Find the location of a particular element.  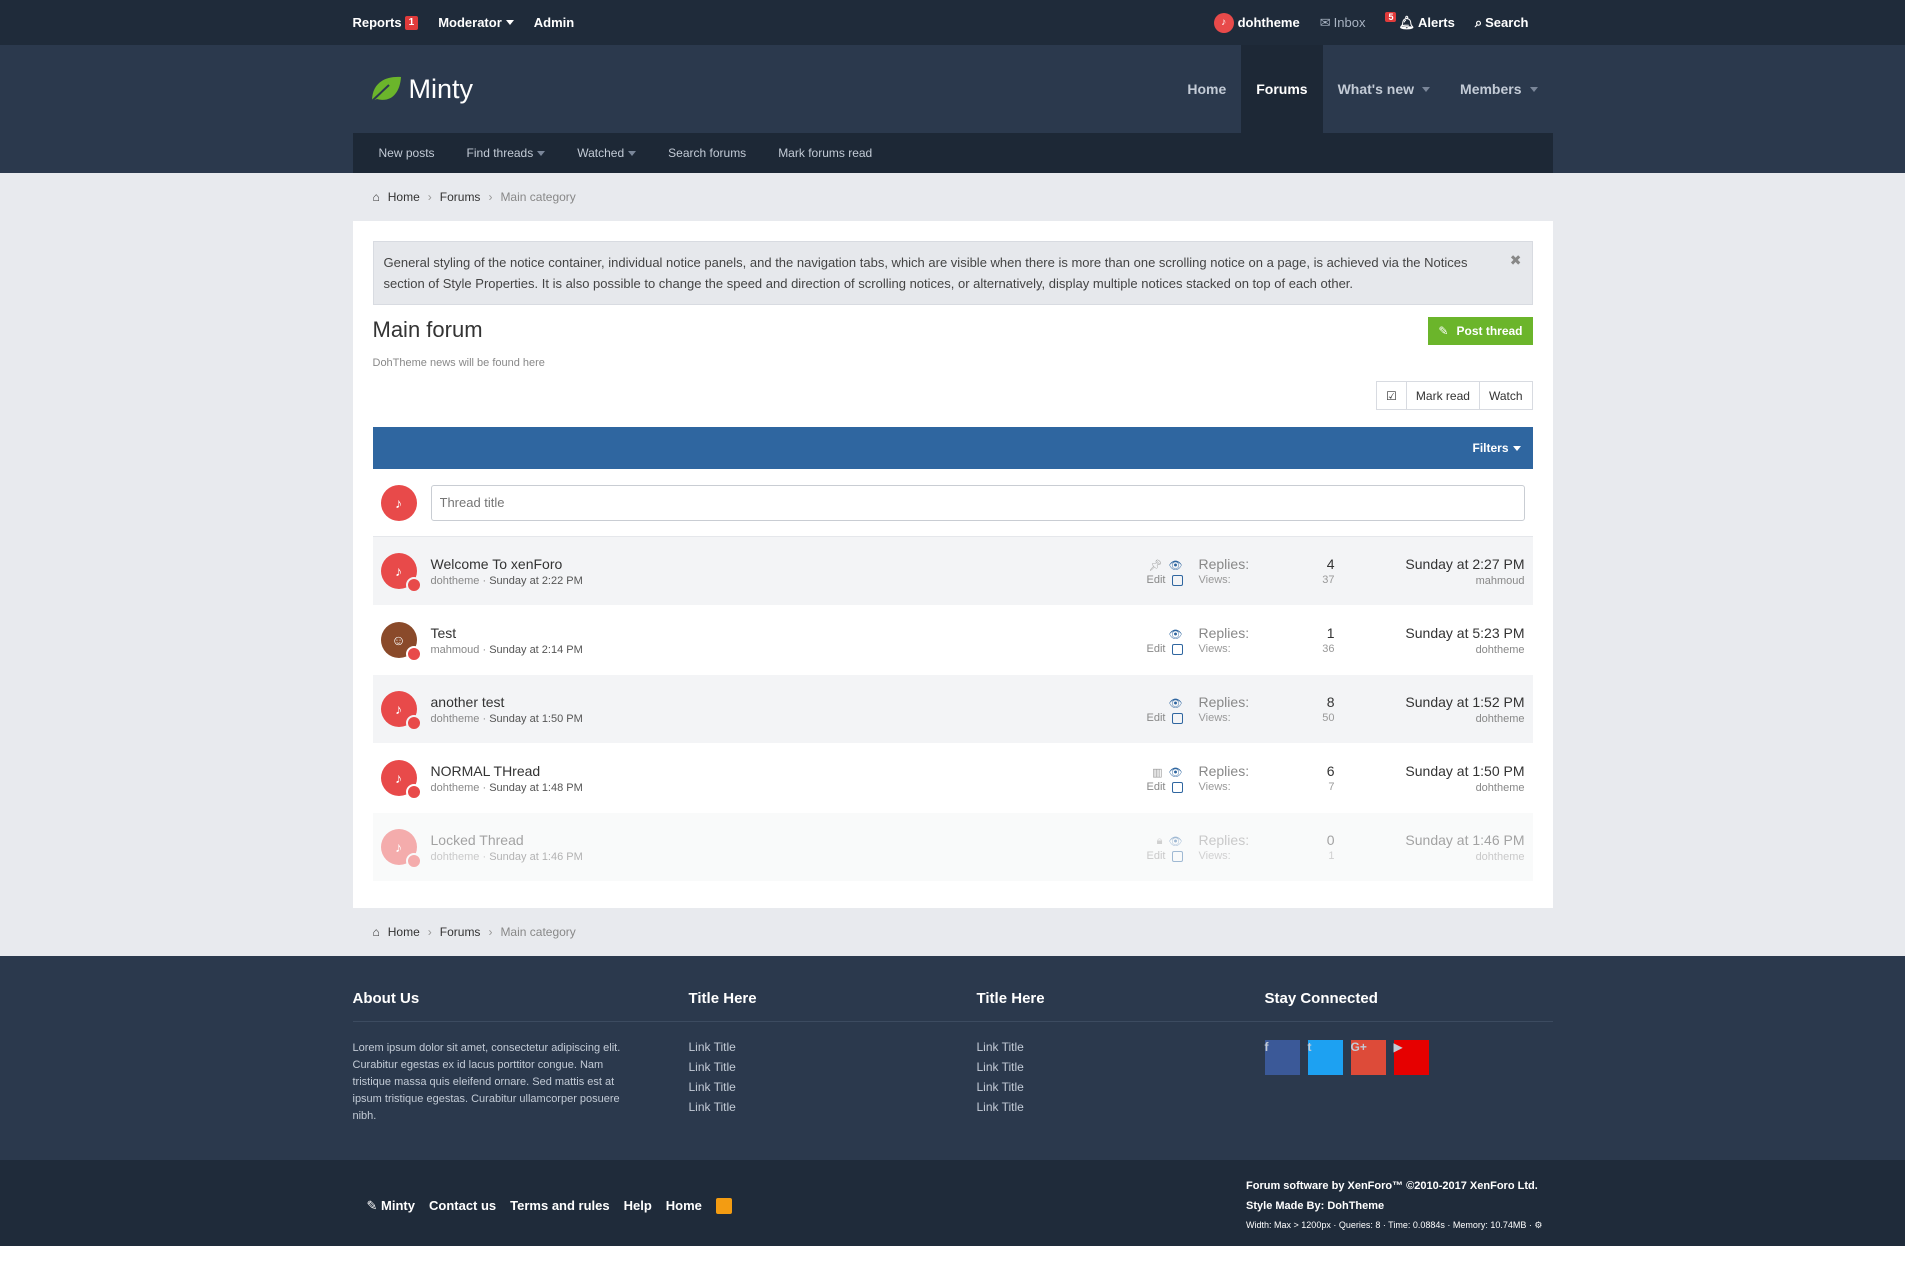

youtube-icon: ▶ is located at coordinates (1411, 1057).